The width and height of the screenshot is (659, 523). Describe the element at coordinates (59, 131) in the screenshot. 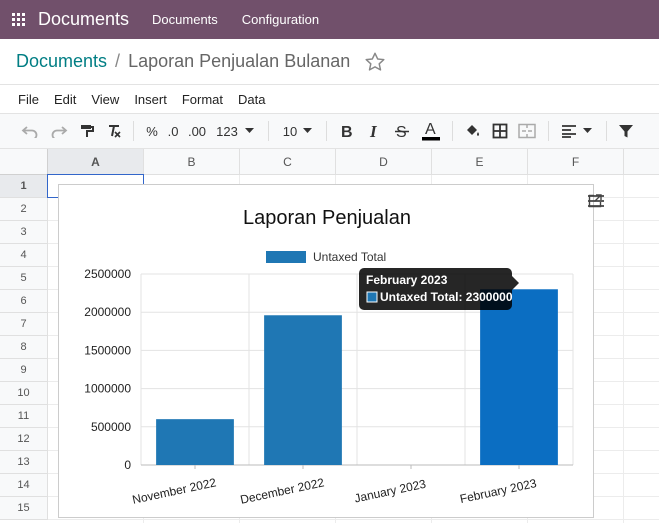

I see `redo-icon` at that location.